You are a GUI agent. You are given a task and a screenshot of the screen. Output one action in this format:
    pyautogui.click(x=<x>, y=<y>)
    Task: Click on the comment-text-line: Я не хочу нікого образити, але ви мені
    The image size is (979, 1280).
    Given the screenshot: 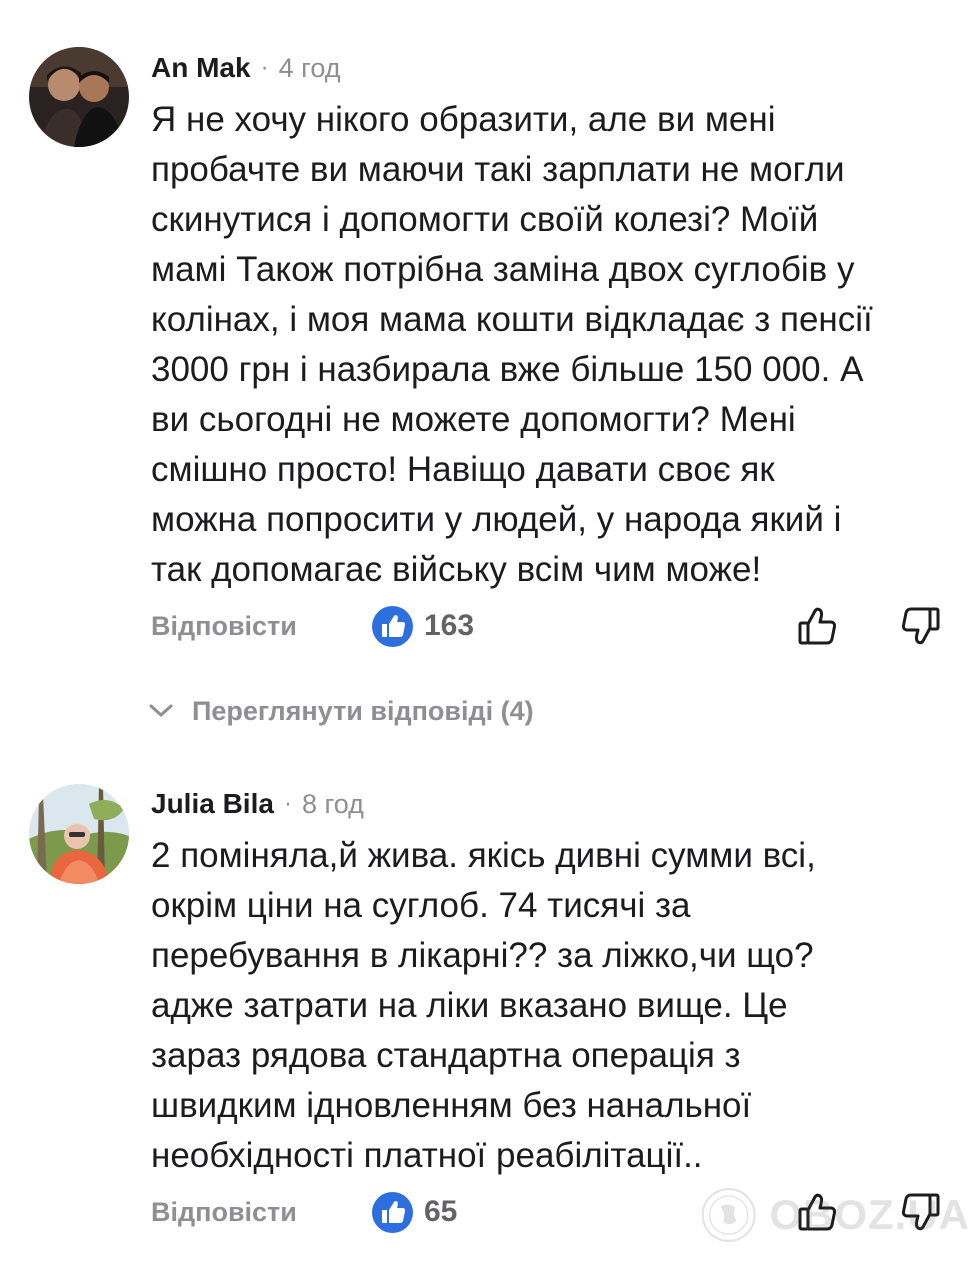 What is the action you would take?
    pyautogui.click(x=463, y=119)
    